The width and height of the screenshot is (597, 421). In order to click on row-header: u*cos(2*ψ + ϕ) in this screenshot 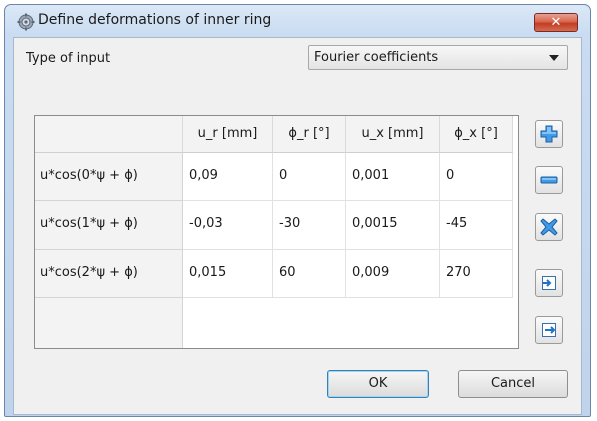, I will do `click(109, 274)`.